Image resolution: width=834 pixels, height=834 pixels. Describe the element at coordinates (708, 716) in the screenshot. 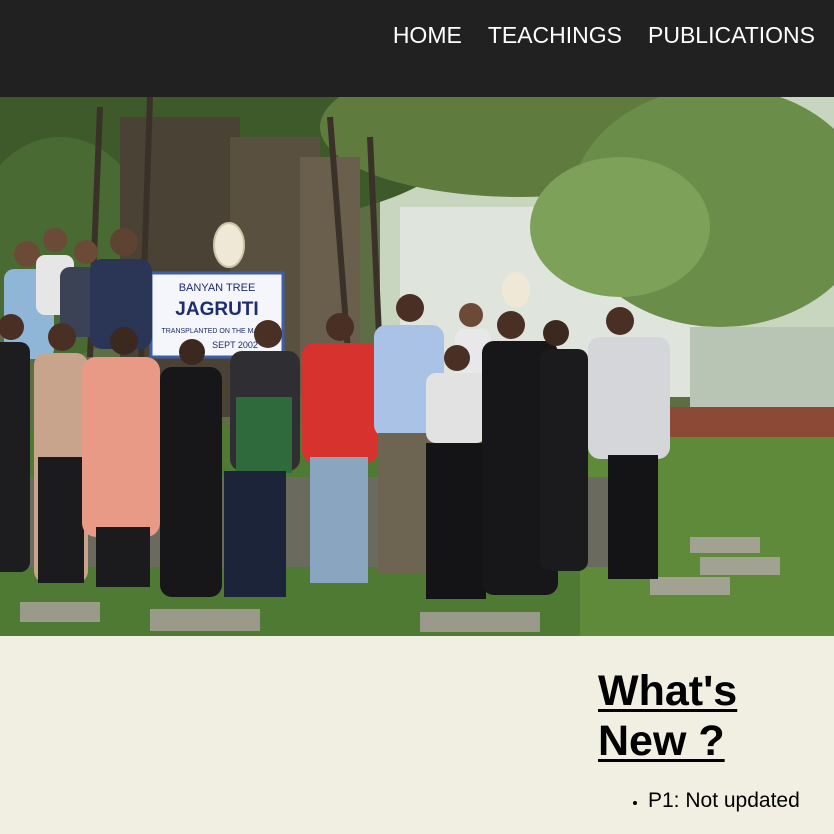

I see `whats-new-heading: What's New ?` at that location.